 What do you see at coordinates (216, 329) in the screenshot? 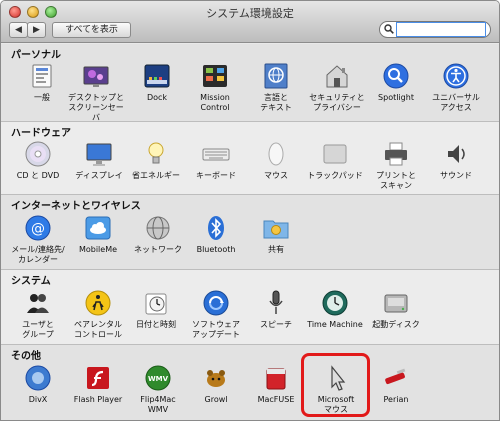
I see `pane-label: ソフトウェア アップデート` at bounding box center [216, 329].